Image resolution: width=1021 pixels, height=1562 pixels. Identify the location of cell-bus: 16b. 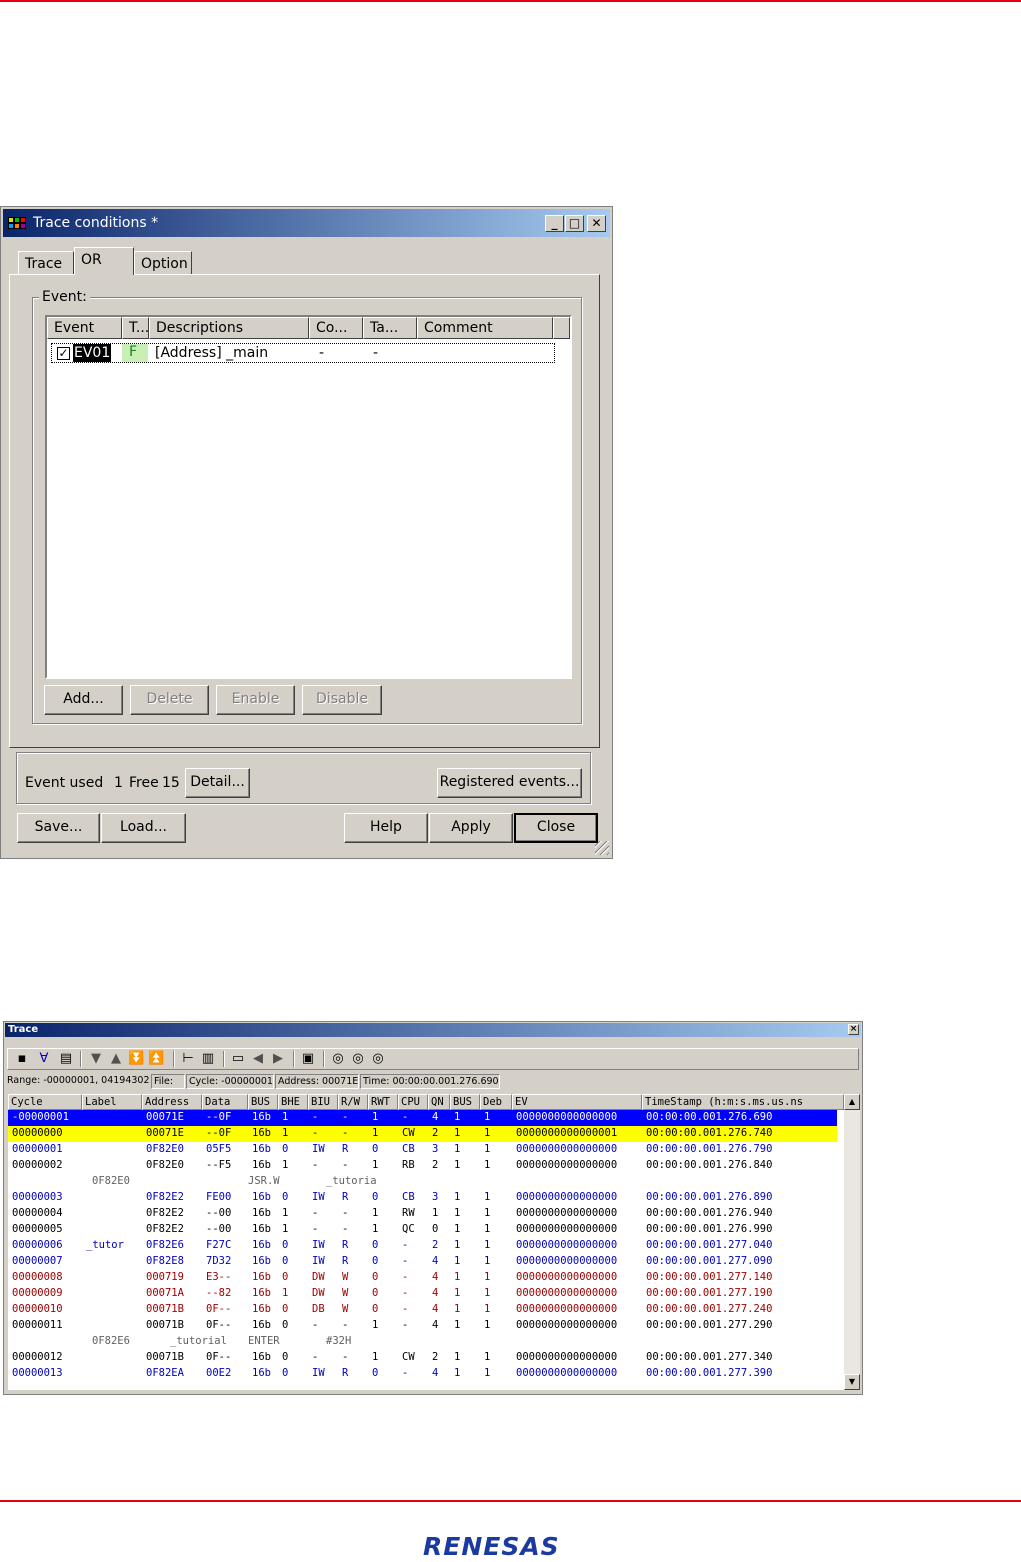
(261, 1309).